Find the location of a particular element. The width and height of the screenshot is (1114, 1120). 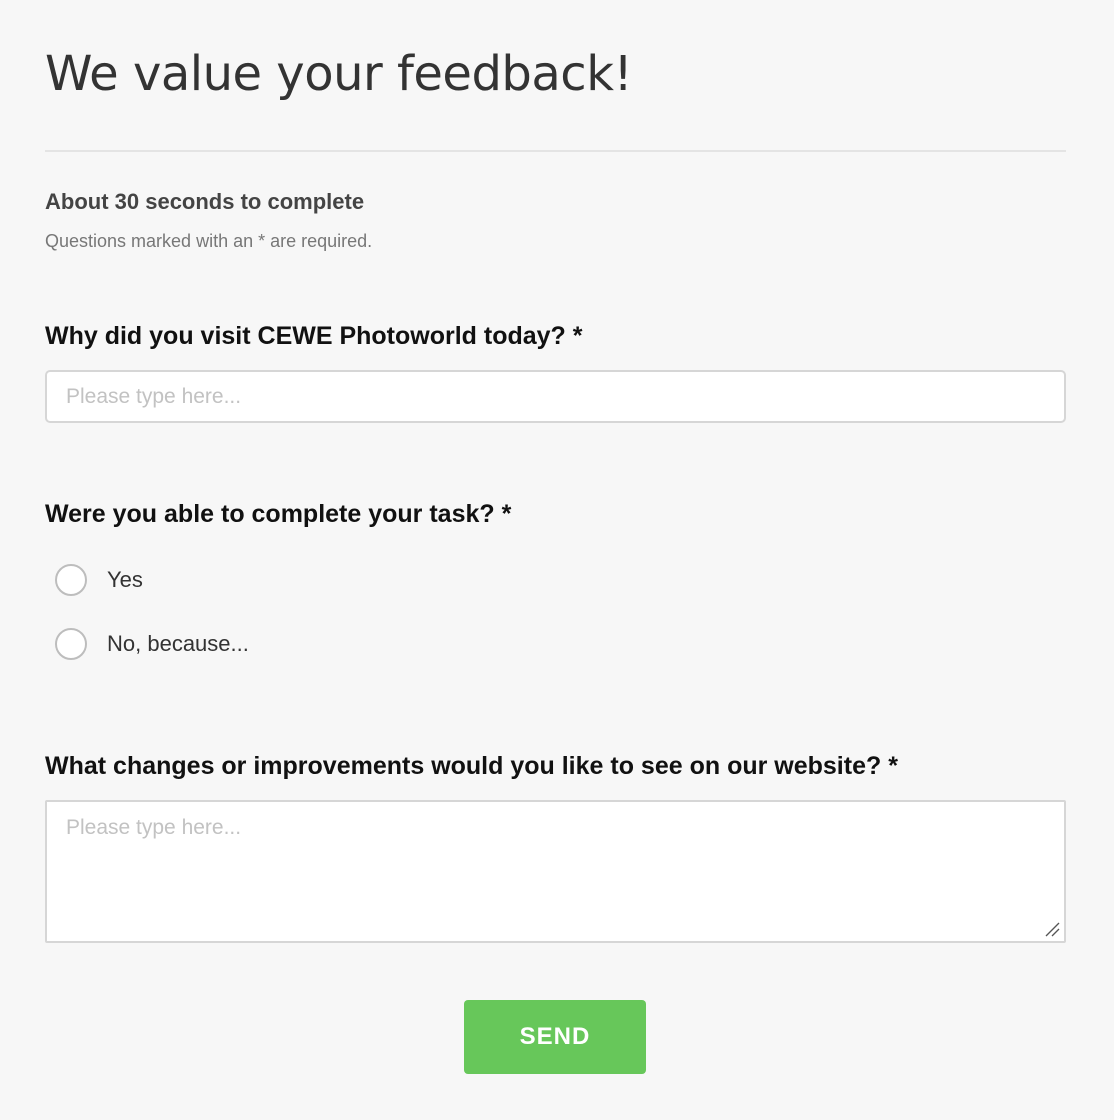

visit-reason-input is located at coordinates (555, 396).